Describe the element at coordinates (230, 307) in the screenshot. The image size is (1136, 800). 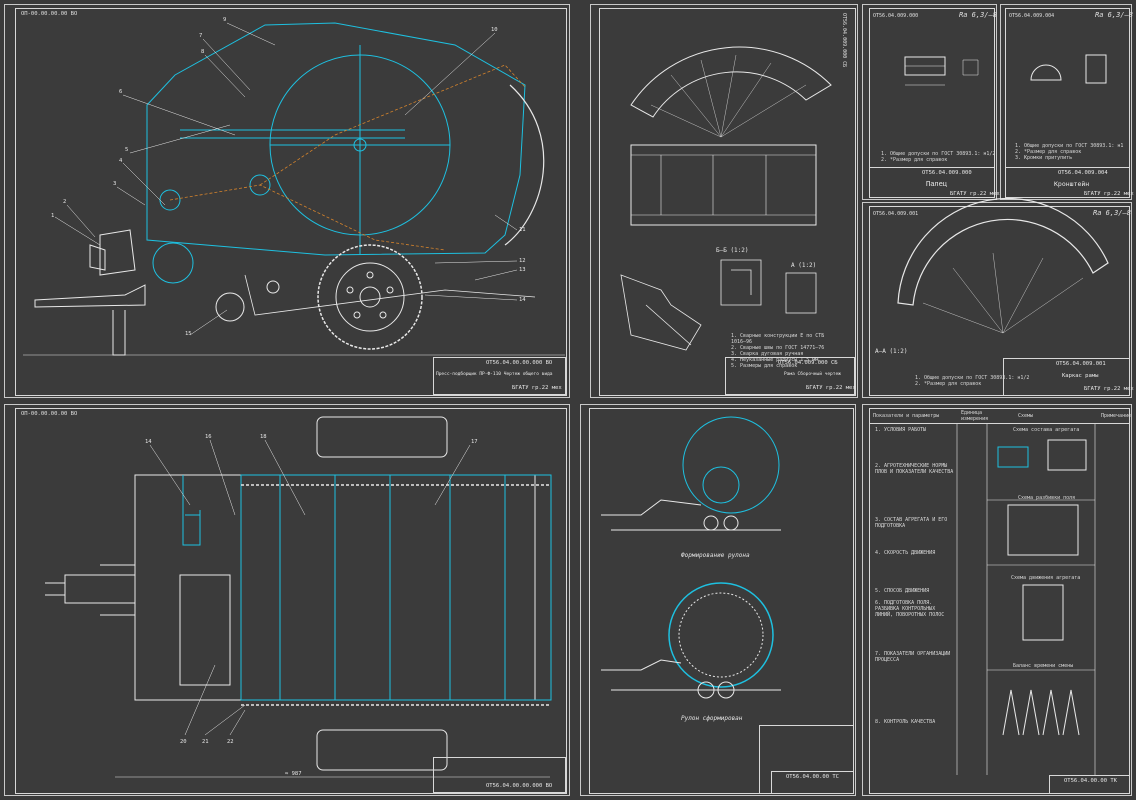
I see `pickup-roller` at that location.